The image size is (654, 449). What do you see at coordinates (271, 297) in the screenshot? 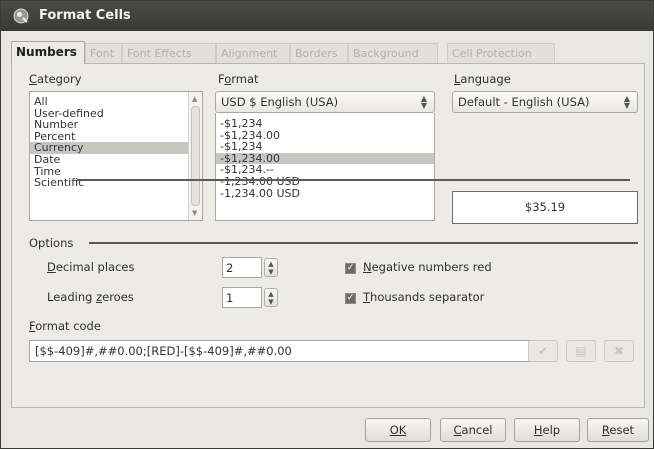
I see `leading-zeroes-spin-icon: ▲ ▼` at bounding box center [271, 297].